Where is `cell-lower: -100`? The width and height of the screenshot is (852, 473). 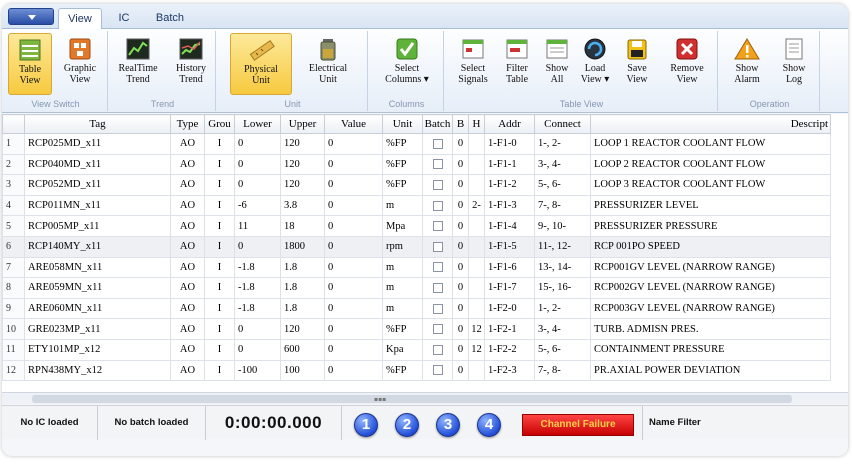 cell-lower: -100 is located at coordinates (257, 370).